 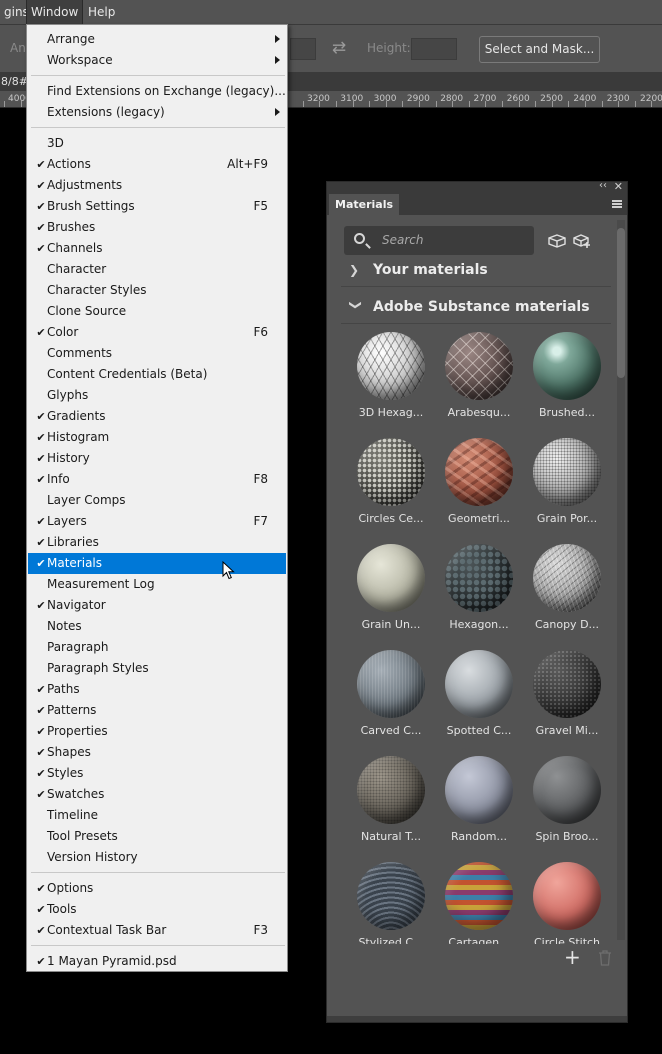 I want to click on menu-item-materials: ✔ Materials, so click(x=157, y=563).